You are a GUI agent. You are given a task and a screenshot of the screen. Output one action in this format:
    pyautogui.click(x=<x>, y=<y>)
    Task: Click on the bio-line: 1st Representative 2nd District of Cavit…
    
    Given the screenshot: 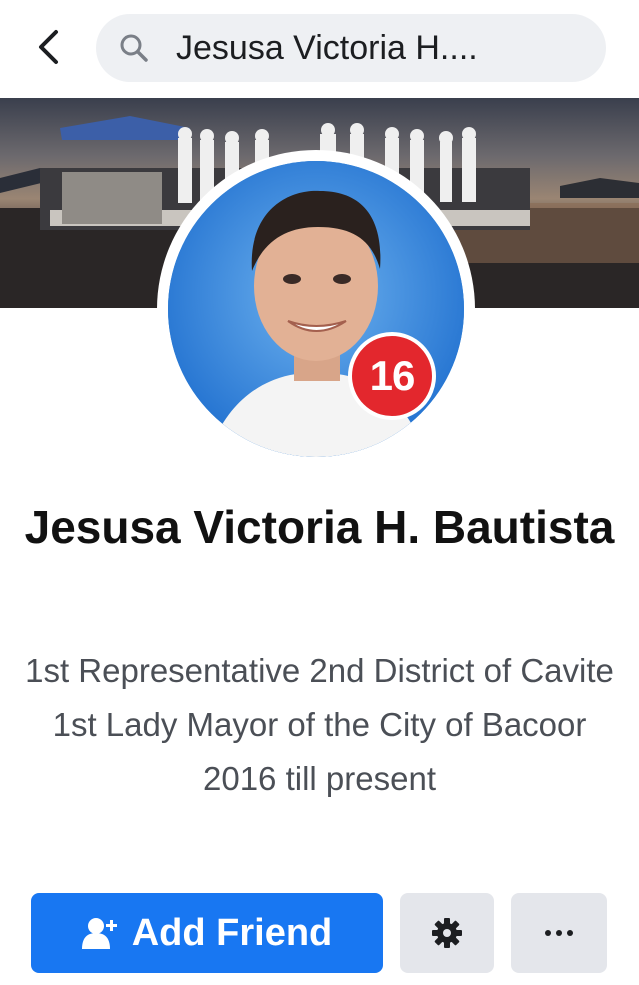 What is the action you would take?
    pyautogui.click(x=319, y=670)
    